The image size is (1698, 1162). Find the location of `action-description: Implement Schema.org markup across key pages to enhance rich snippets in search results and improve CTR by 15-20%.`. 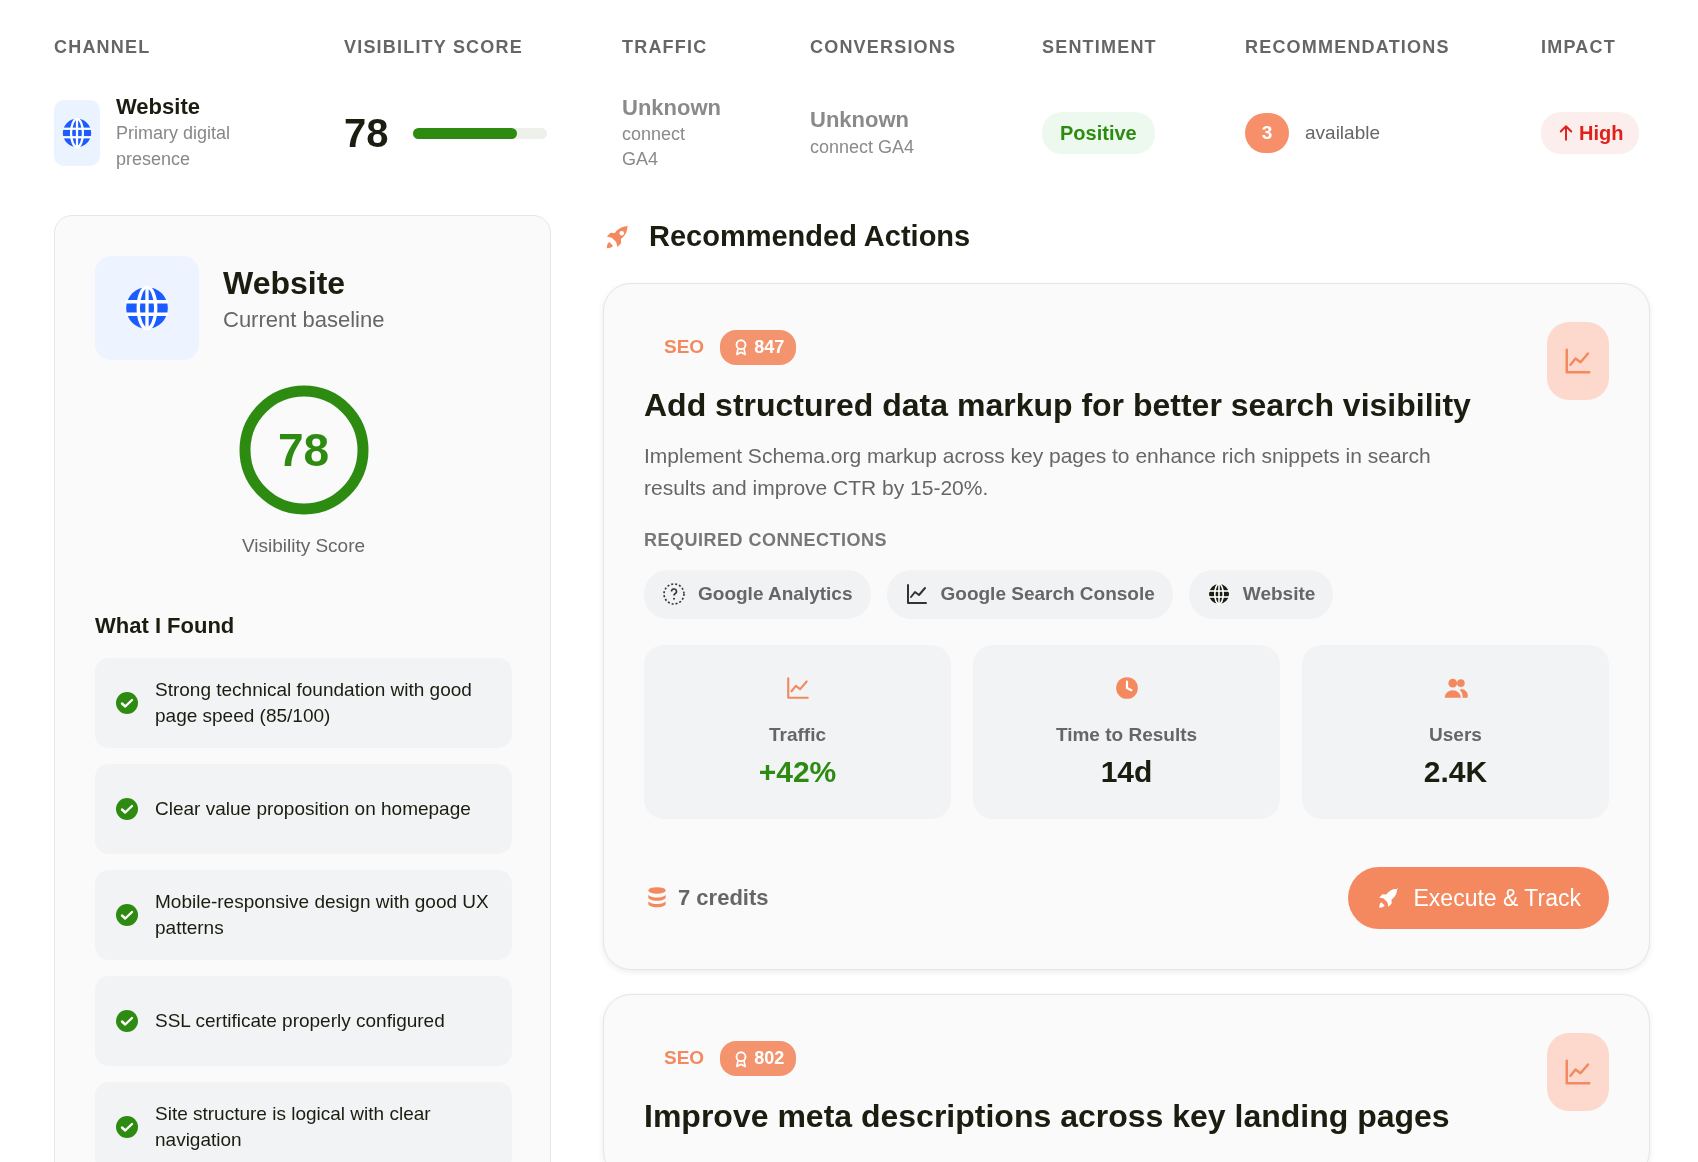

action-description: Implement Schema.org markup across key pages to enhance rich snippets in search results and improve CTR by 15-20%. is located at coordinates (1038, 472).